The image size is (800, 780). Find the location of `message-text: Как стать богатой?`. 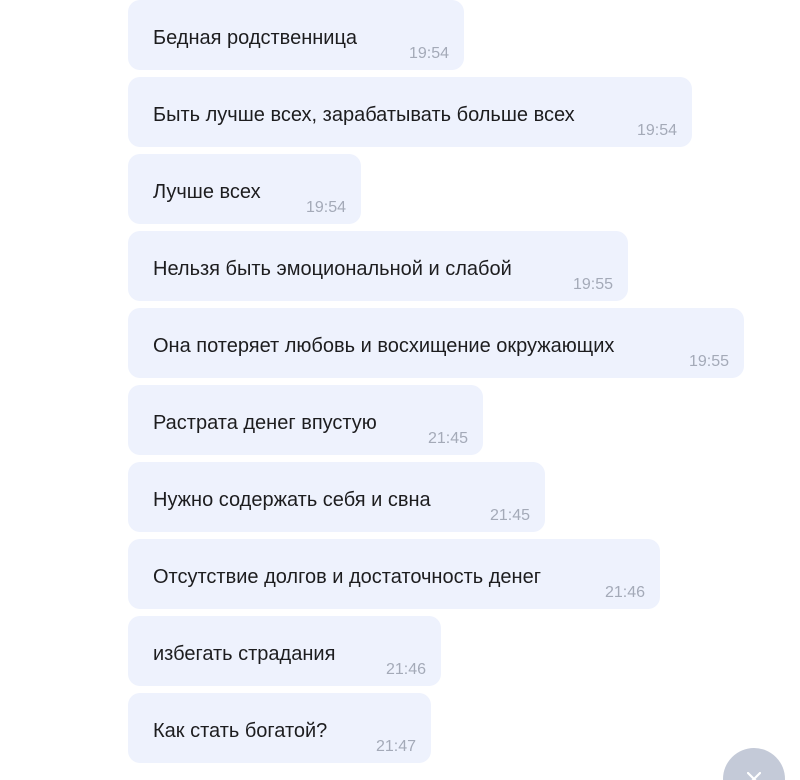

message-text: Как стать богатой? is located at coordinates (240, 731).